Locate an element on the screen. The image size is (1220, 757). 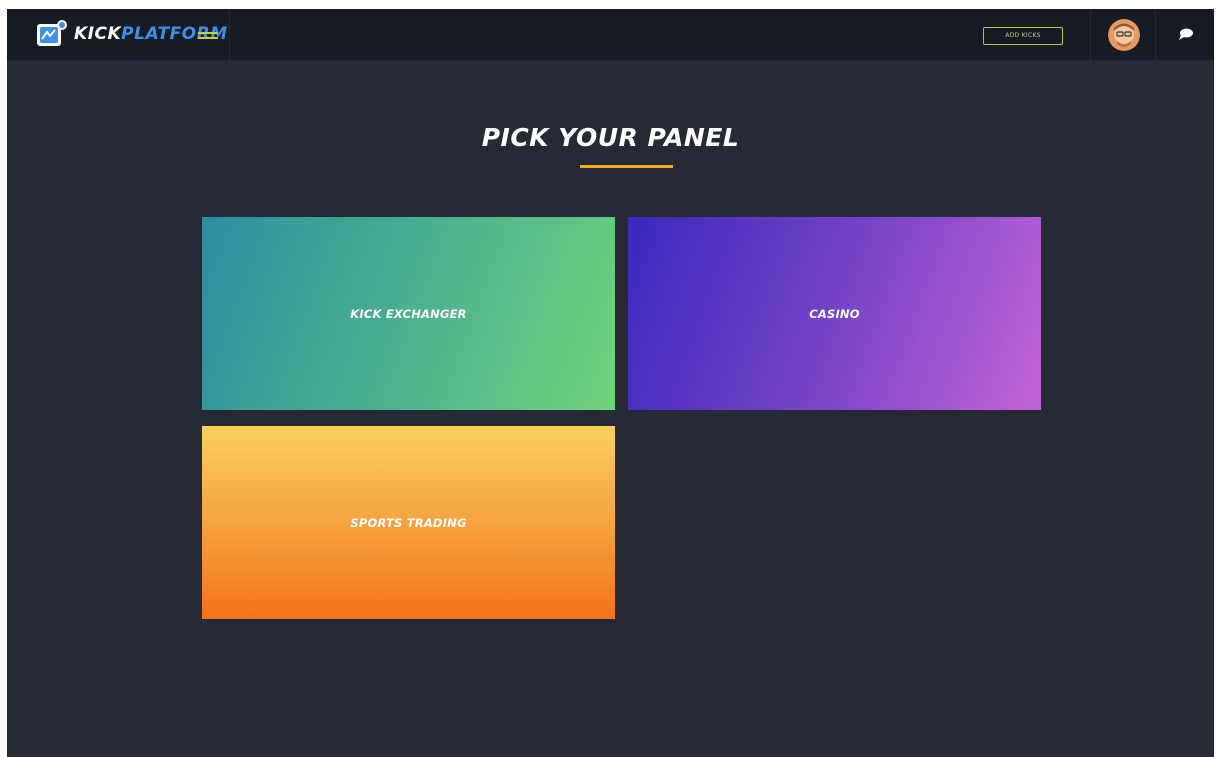
title-underline is located at coordinates (626, 166).